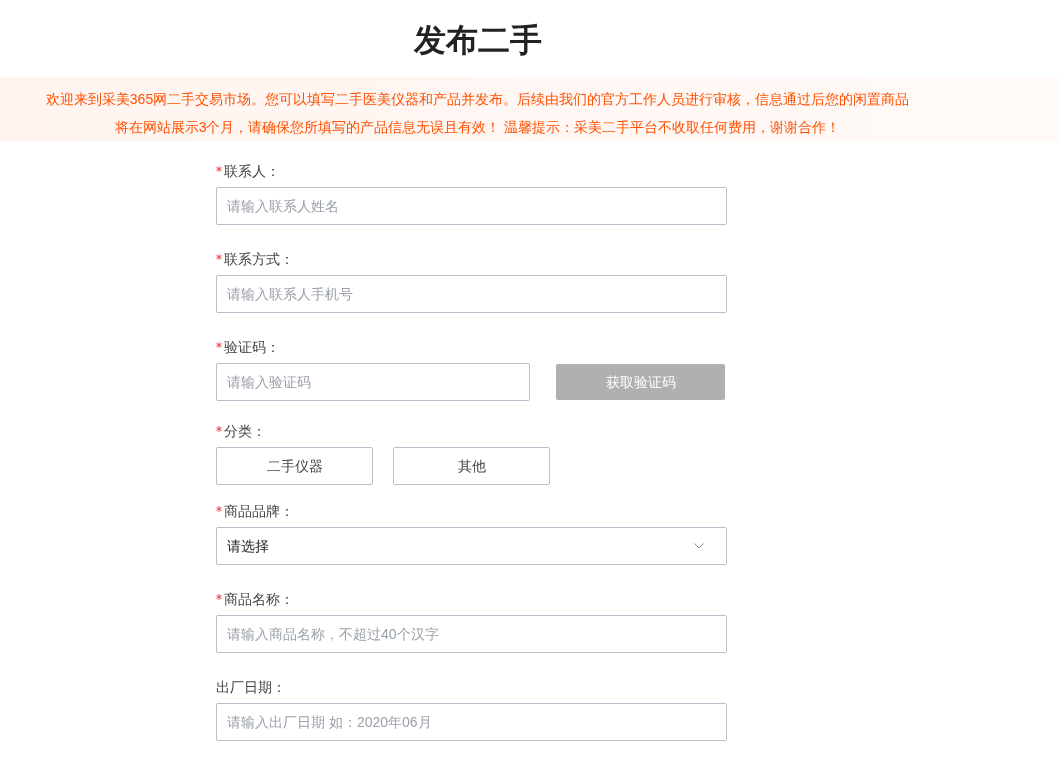 This screenshot has height=765, width=1060. Describe the element at coordinates (373, 382) in the screenshot. I see `code-input-field: 请输入验证码` at that location.